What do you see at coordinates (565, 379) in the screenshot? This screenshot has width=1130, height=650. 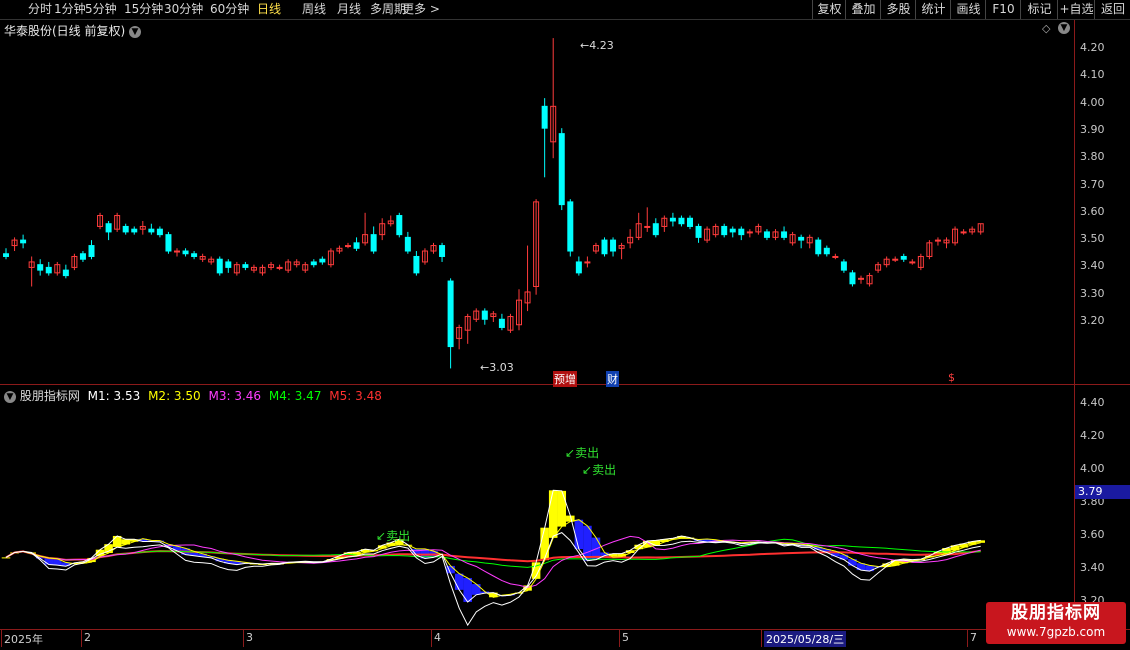 I see `event-marker-forecast: 预增` at bounding box center [565, 379].